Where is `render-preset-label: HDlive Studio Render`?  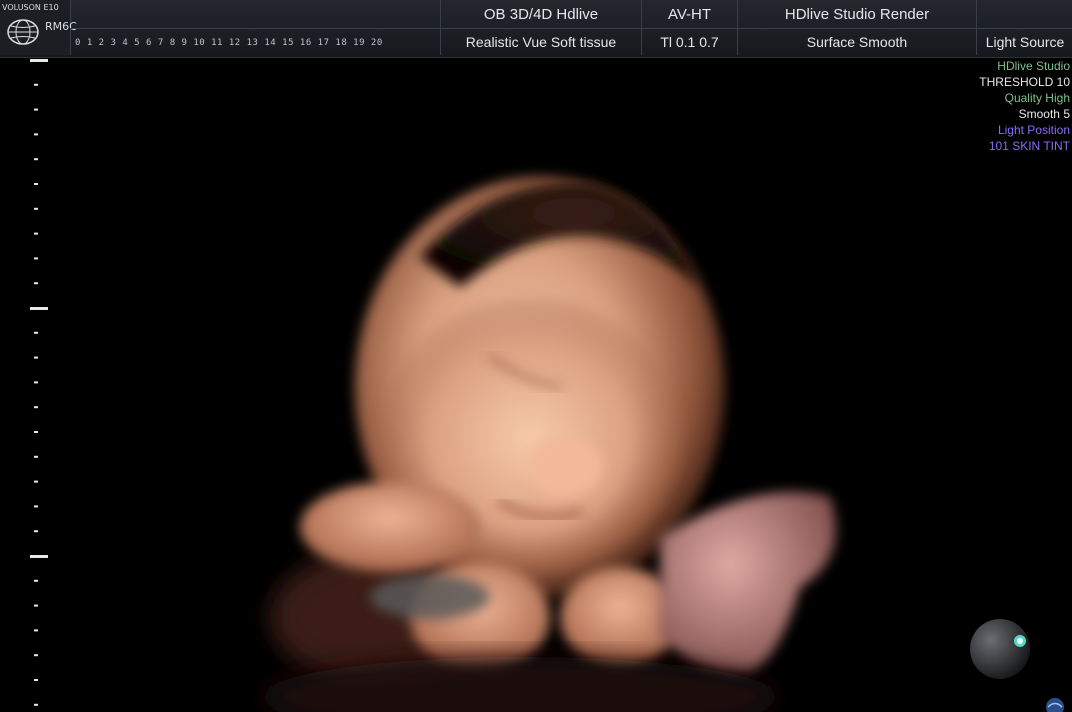
render-preset-label: HDlive Studio Render is located at coordinates (857, 14).